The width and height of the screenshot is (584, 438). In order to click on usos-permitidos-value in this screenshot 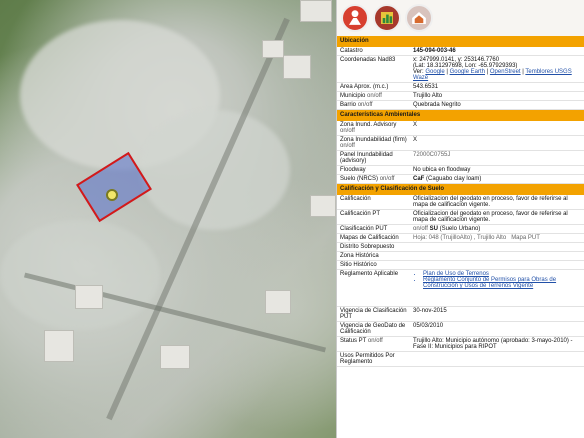, I will do `click(497, 359)`.